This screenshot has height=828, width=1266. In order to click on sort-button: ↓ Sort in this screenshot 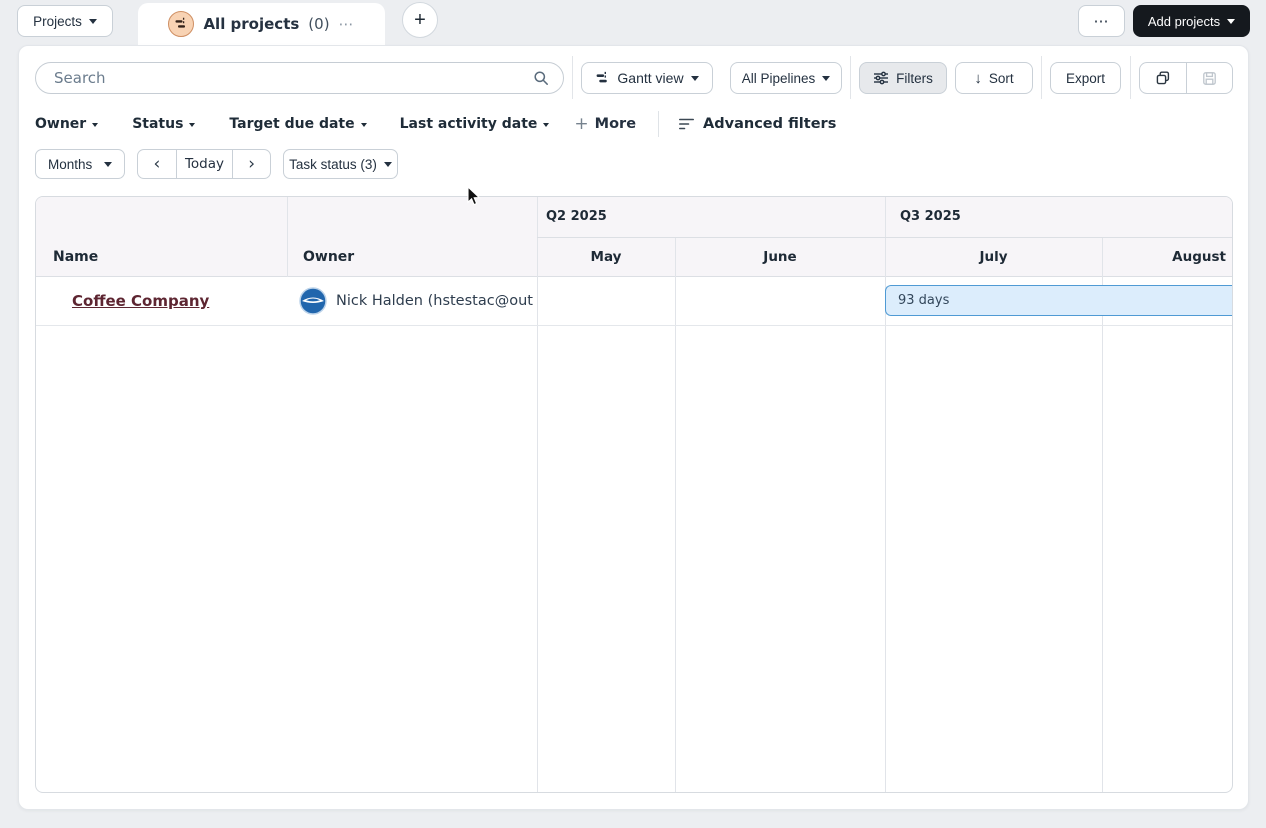, I will do `click(994, 78)`.